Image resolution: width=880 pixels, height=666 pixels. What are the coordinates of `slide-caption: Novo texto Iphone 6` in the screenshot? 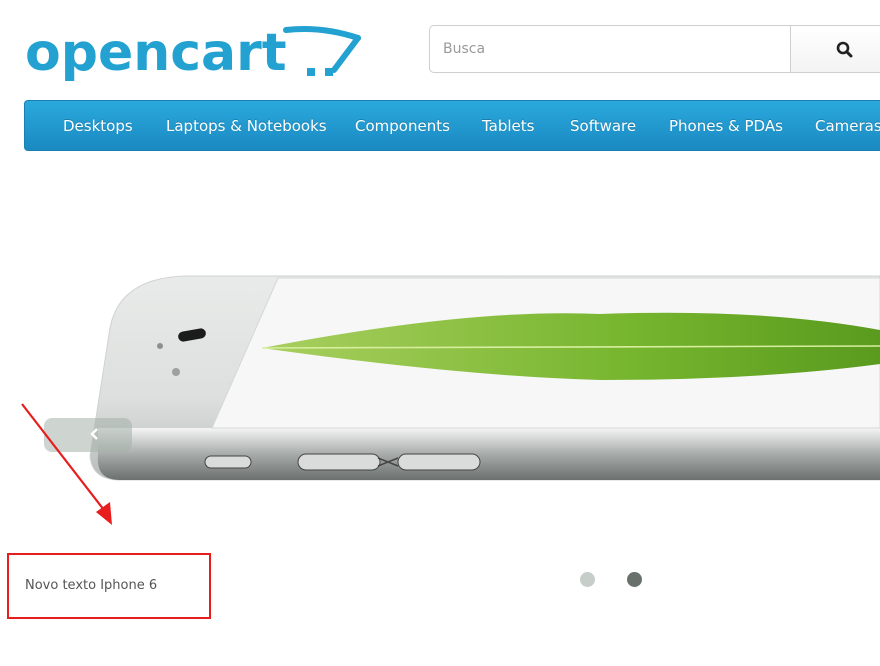 It's located at (91, 585).